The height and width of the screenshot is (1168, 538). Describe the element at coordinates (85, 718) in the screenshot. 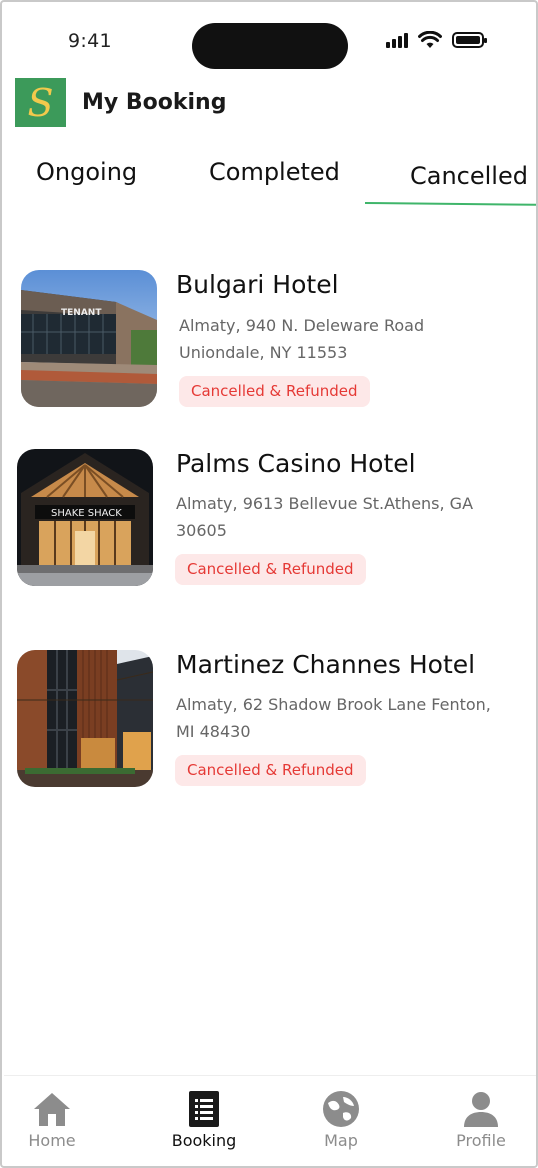

I see `hotel-thumbnail` at that location.